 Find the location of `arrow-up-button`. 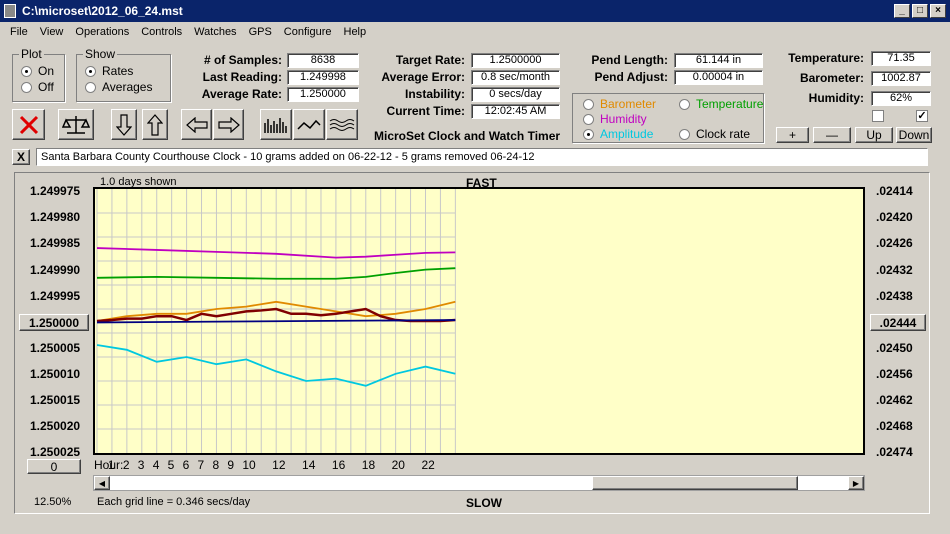

arrow-up-button is located at coordinates (155, 124).